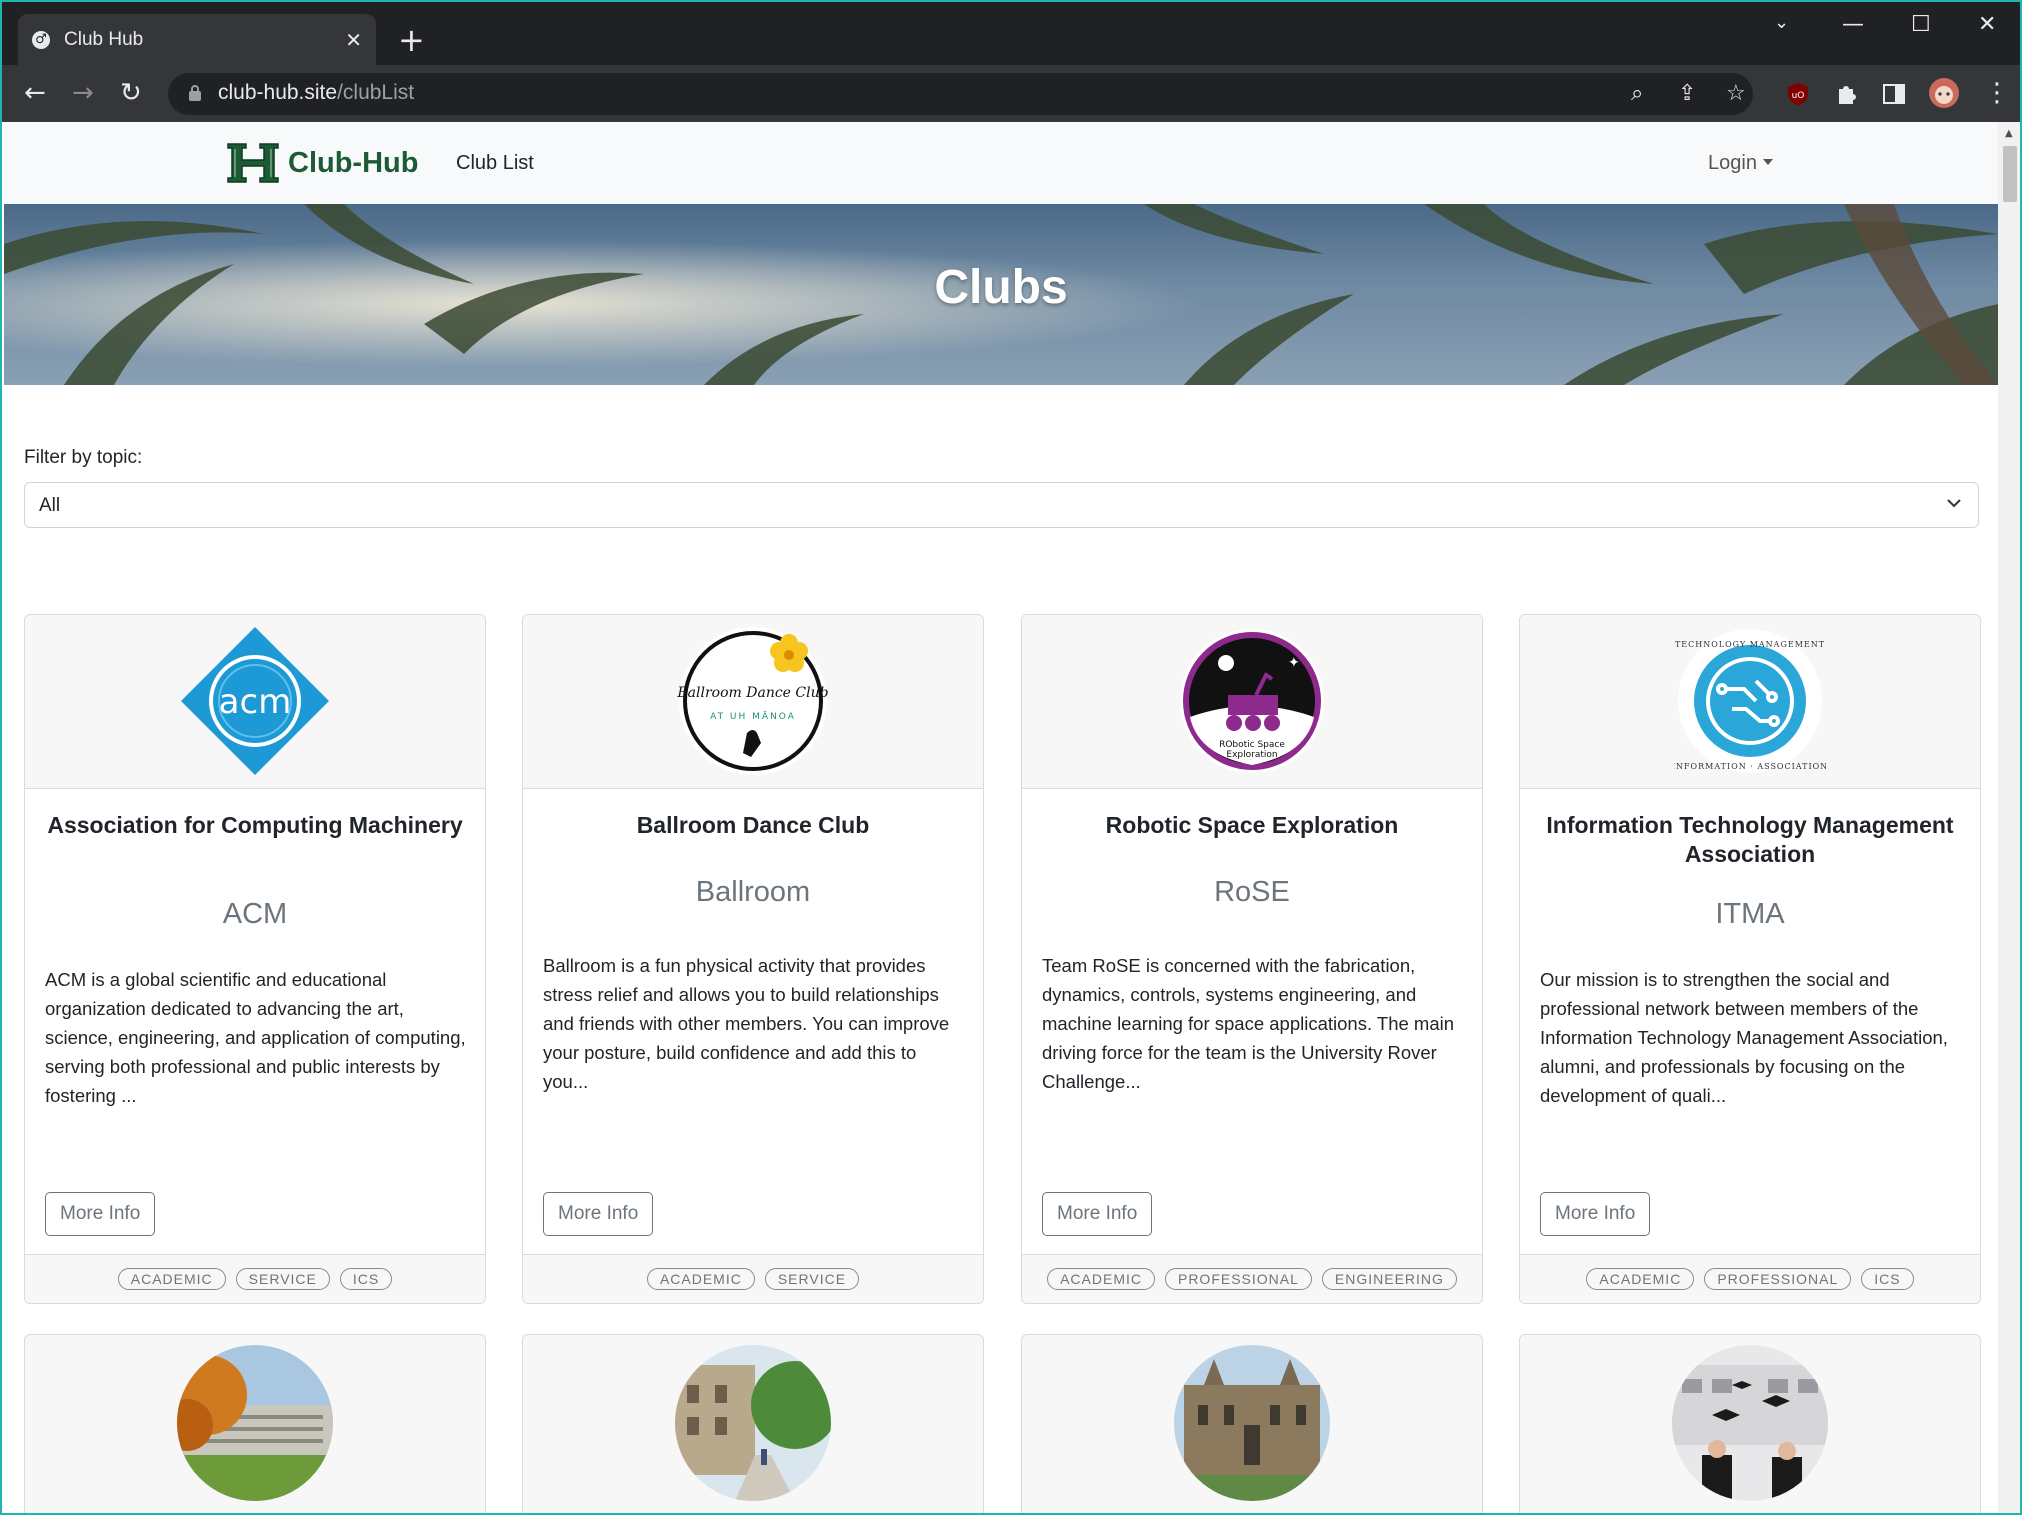 The height and width of the screenshot is (1515, 2022). Describe the element at coordinates (411, 40) in the screenshot. I see `new-tab-icon: +` at that location.